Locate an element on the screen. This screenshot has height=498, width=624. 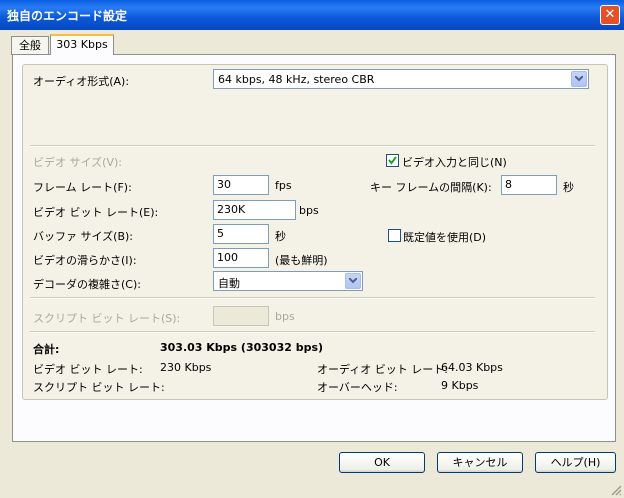
summary-video-bitrate-label: ビデオ ビット レート: is located at coordinates (88, 369).